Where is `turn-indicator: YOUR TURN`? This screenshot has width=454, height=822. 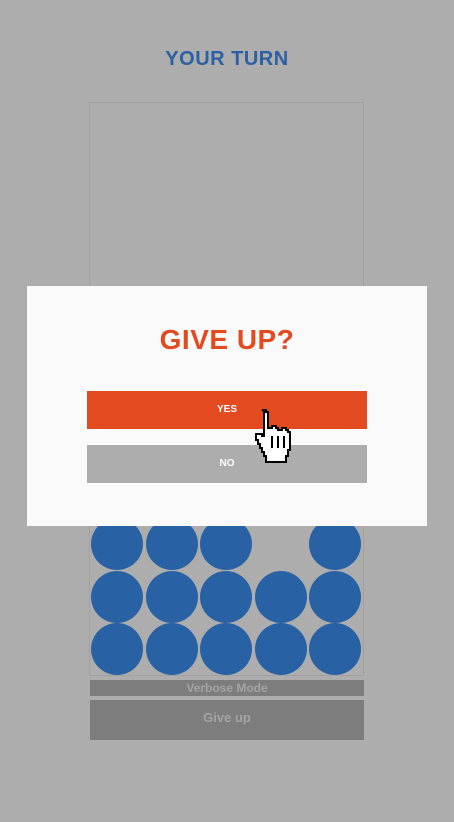 turn-indicator: YOUR TURN is located at coordinates (227, 59).